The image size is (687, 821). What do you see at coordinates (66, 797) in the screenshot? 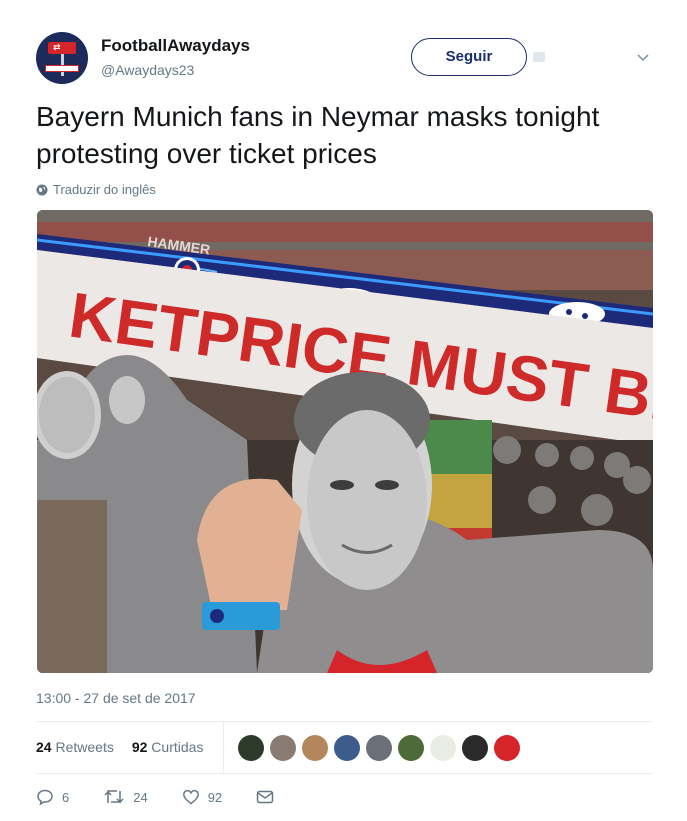
I see `reply-count: 6` at bounding box center [66, 797].